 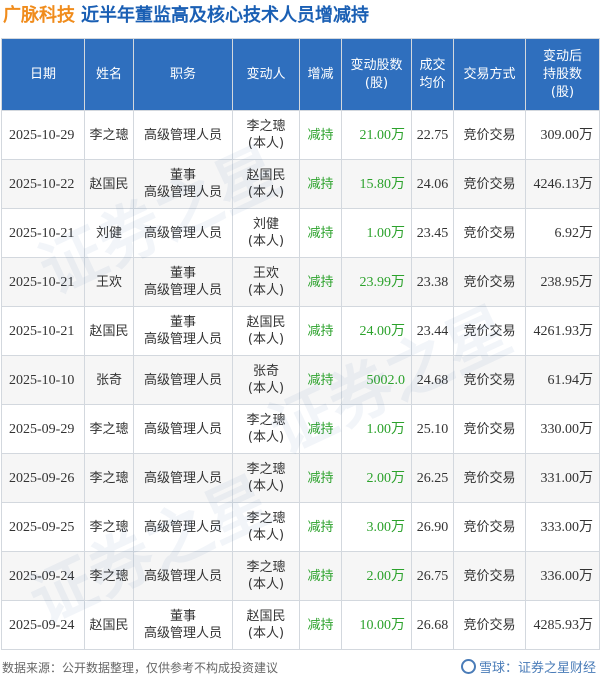 What do you see at coordinates (432, 478) in the screenshot?
I see `avg-price-cell: 26.25` at bounding box center [432, 478].